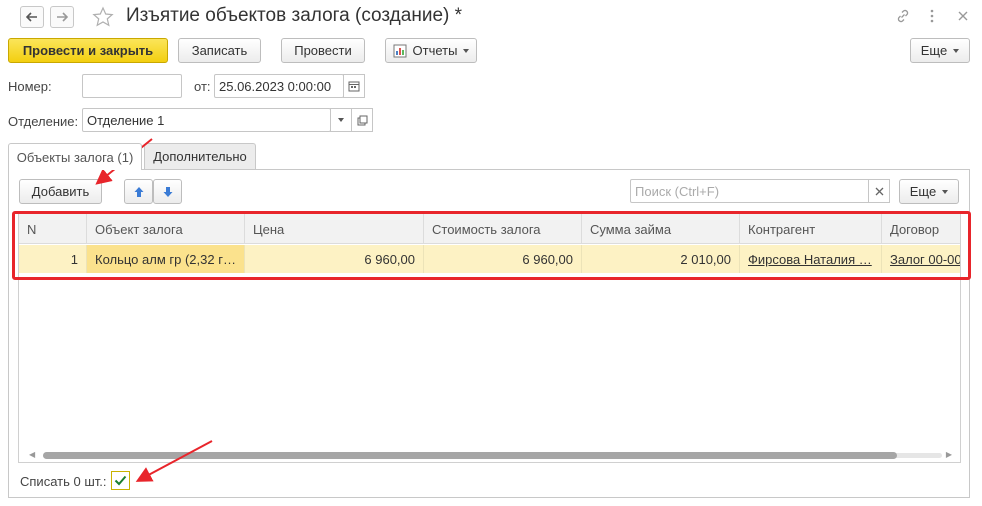  Describe the element at coordinates (932, 16) in the screenshot. I see `more-vertical-icon` at that location.